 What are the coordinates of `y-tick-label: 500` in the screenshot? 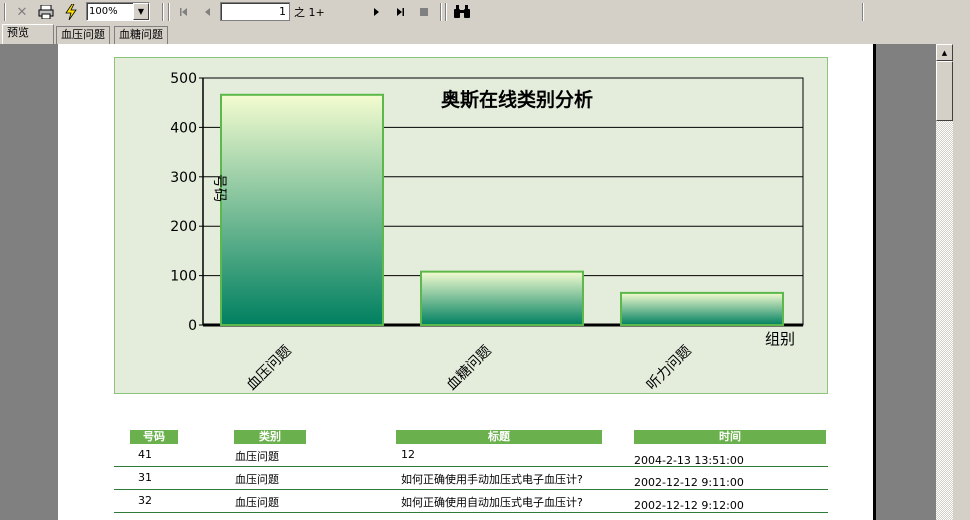 It's located at (183, 79).